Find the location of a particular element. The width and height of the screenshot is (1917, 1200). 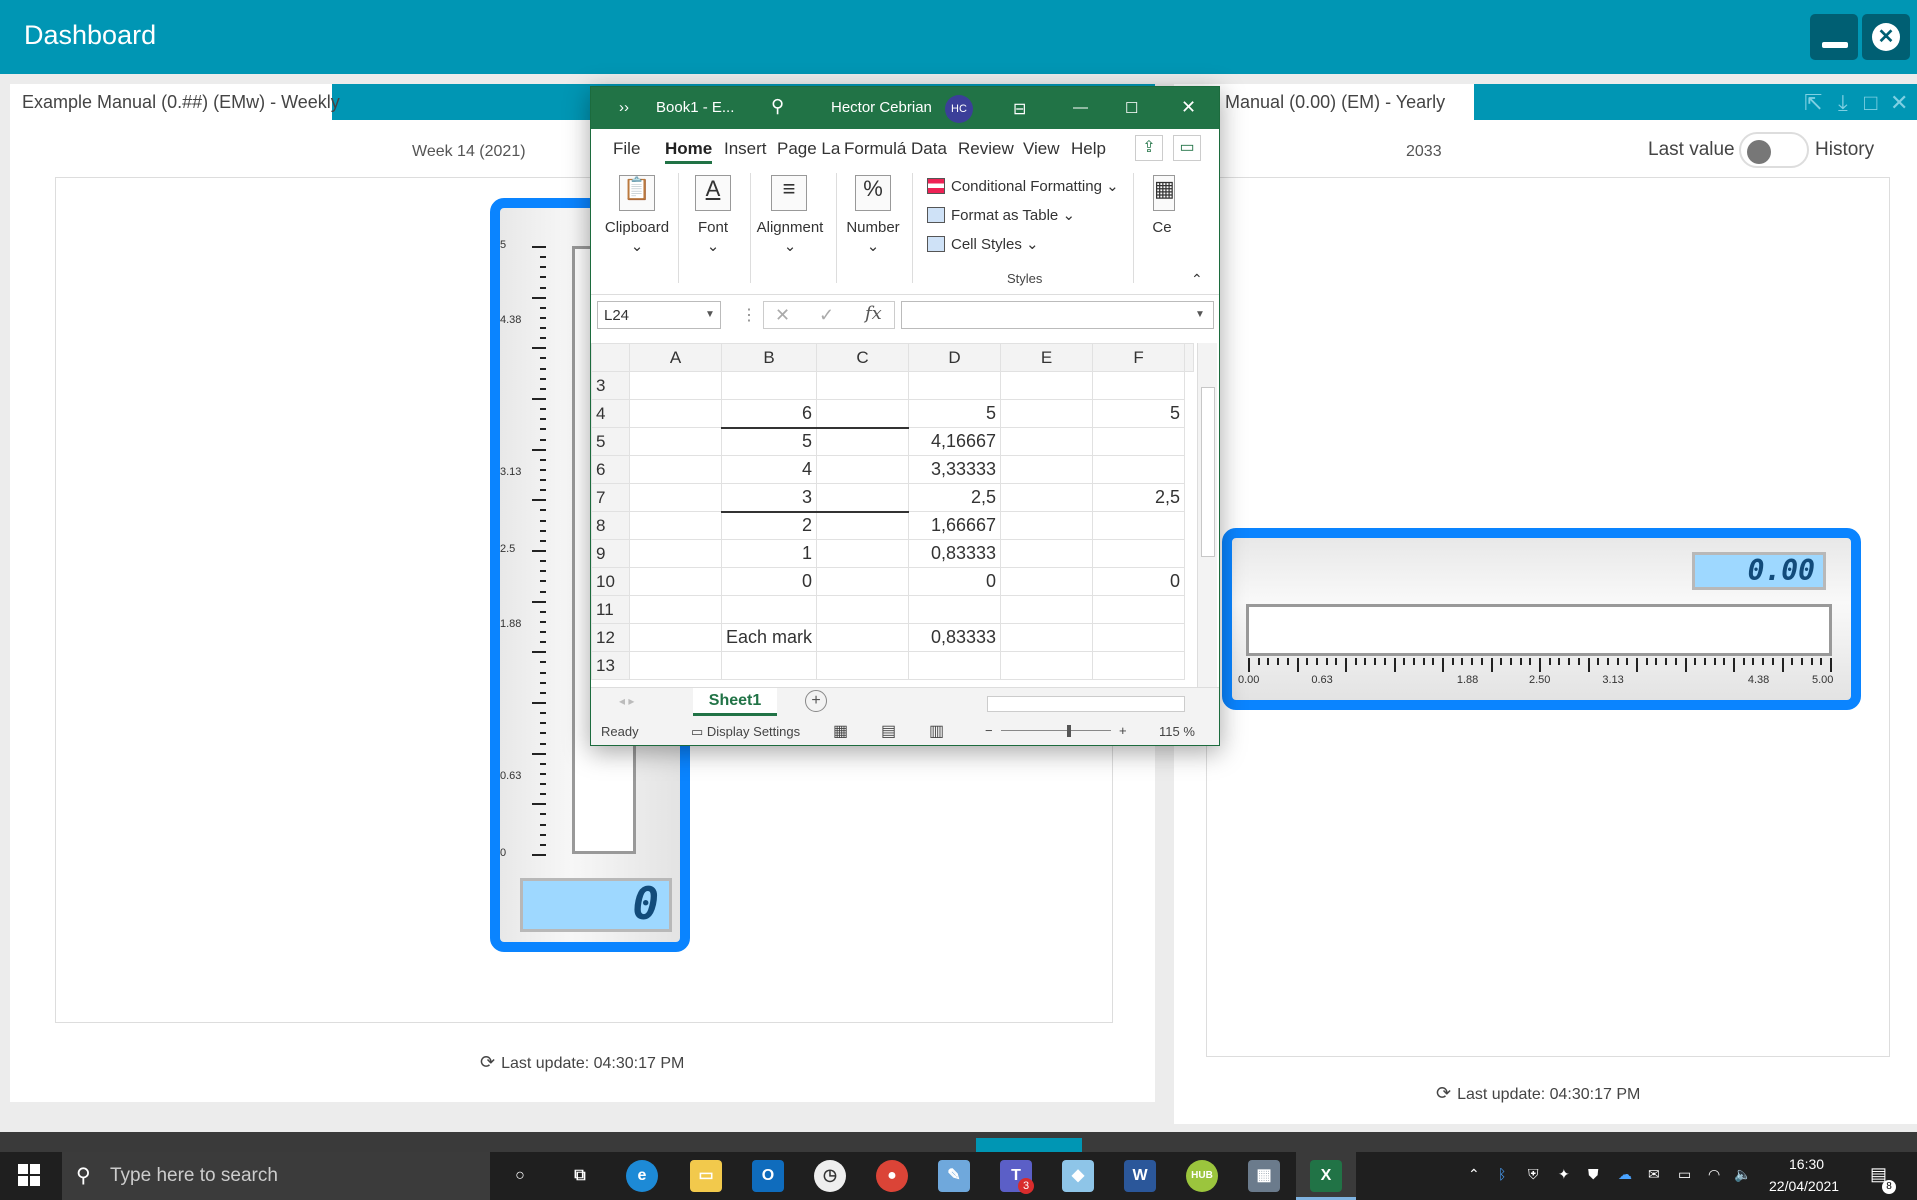

maximize-icon: □ is located at coordinates (1870, 103).